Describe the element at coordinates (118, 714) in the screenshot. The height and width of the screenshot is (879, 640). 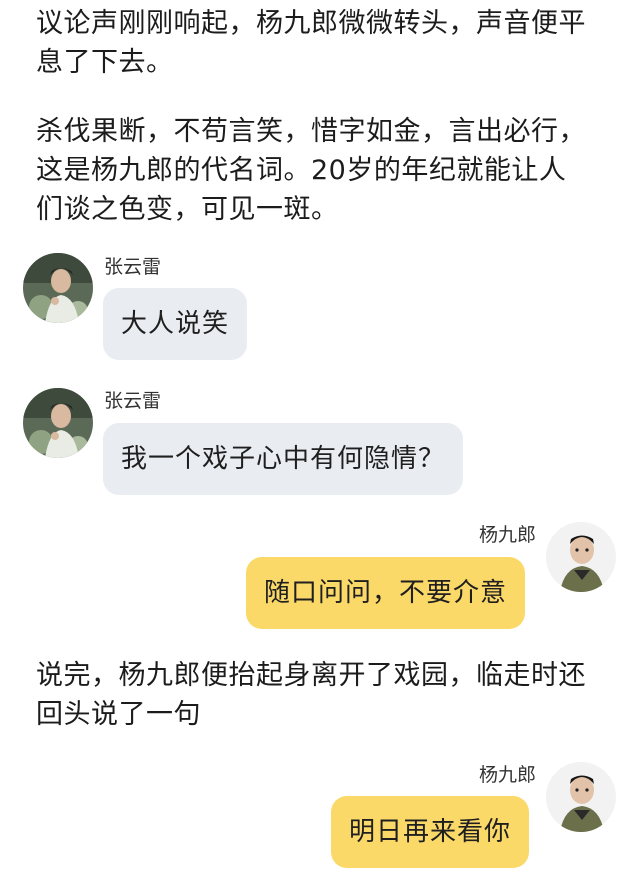
I see `narration-line: 回头说了一句` at that location.